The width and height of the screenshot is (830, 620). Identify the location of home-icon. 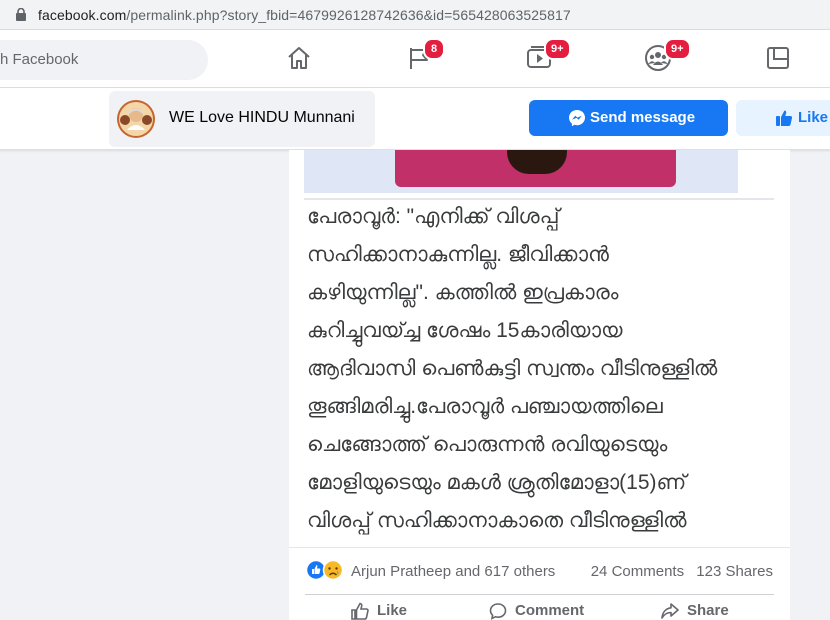
(299, 58).